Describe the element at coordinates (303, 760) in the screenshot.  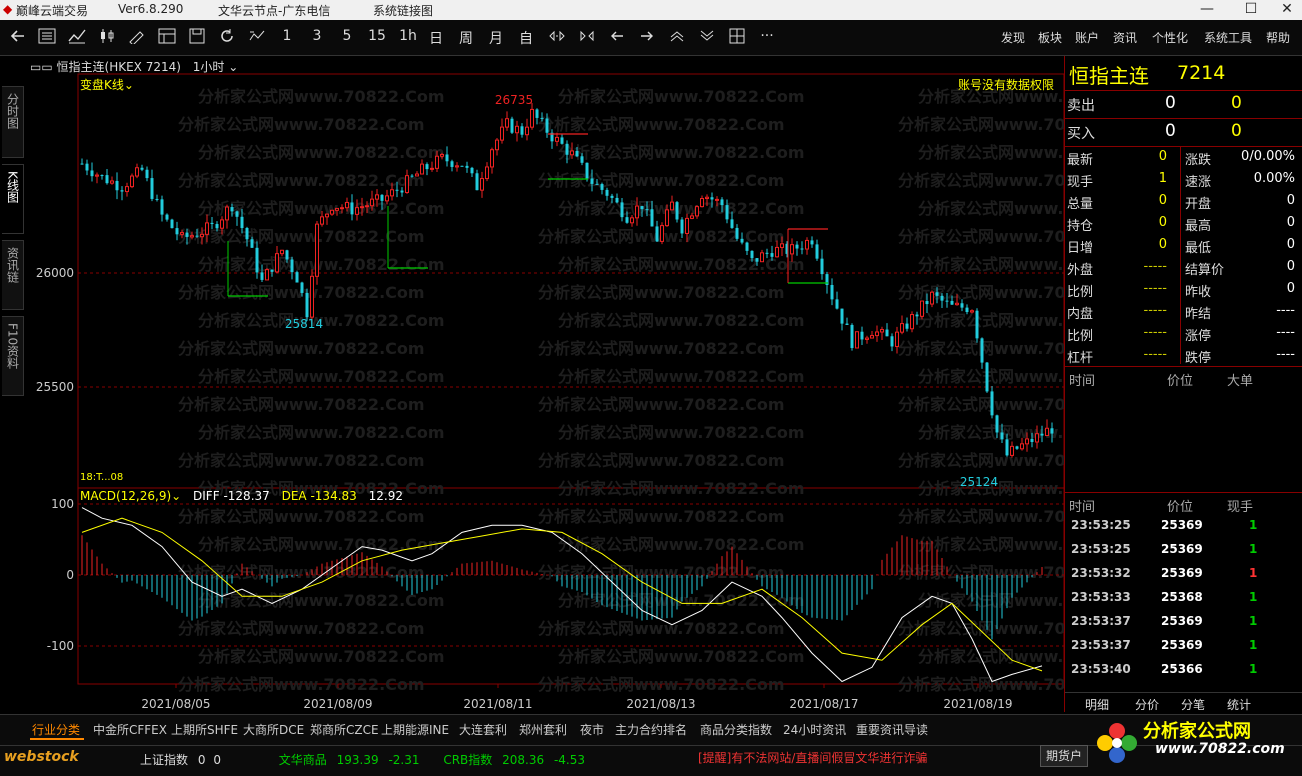
I see `wh-index-label: 文华商品` at that location.